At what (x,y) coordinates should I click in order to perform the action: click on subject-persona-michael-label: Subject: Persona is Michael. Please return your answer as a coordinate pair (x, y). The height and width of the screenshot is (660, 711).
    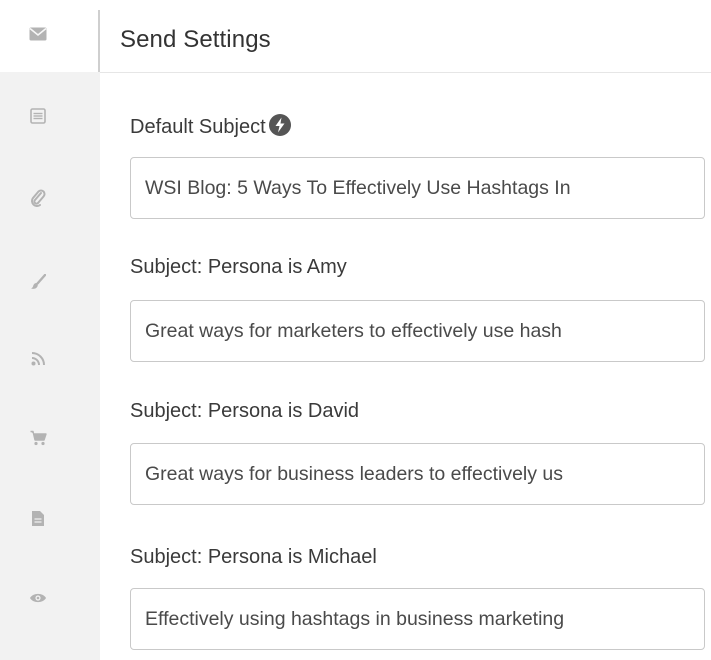
    Looking at the image, I should click on (253, 557).